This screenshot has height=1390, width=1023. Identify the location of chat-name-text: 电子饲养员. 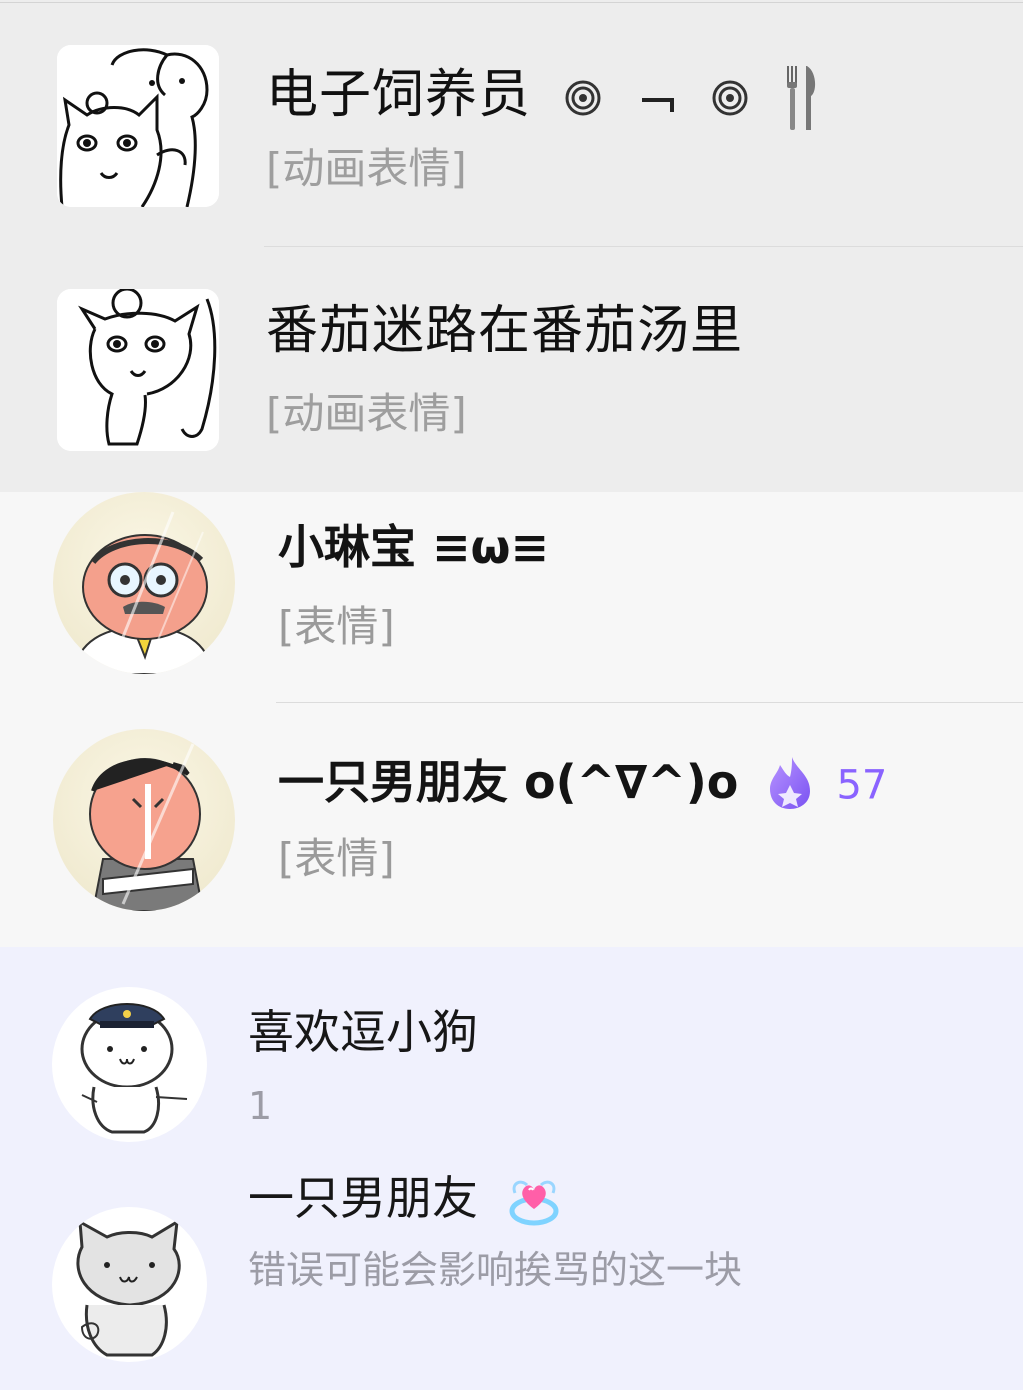
(399, 95).